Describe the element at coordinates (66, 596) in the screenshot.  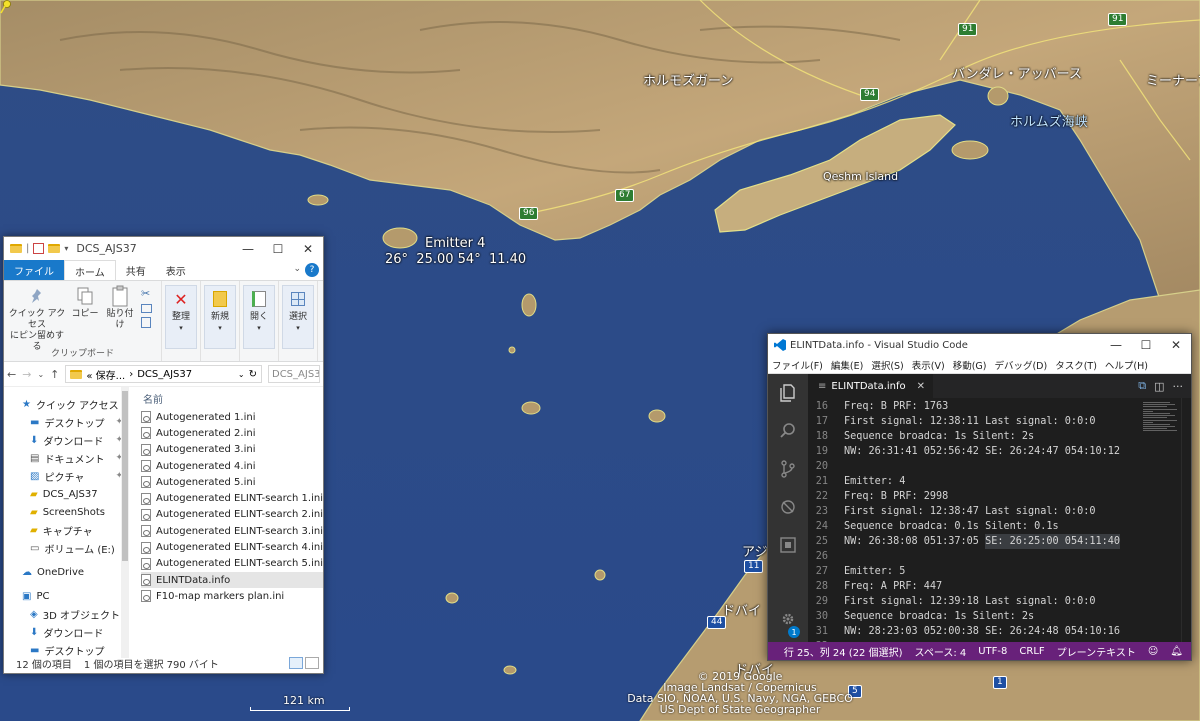
I see `nav-item-pc: ▣ PC` at that location.